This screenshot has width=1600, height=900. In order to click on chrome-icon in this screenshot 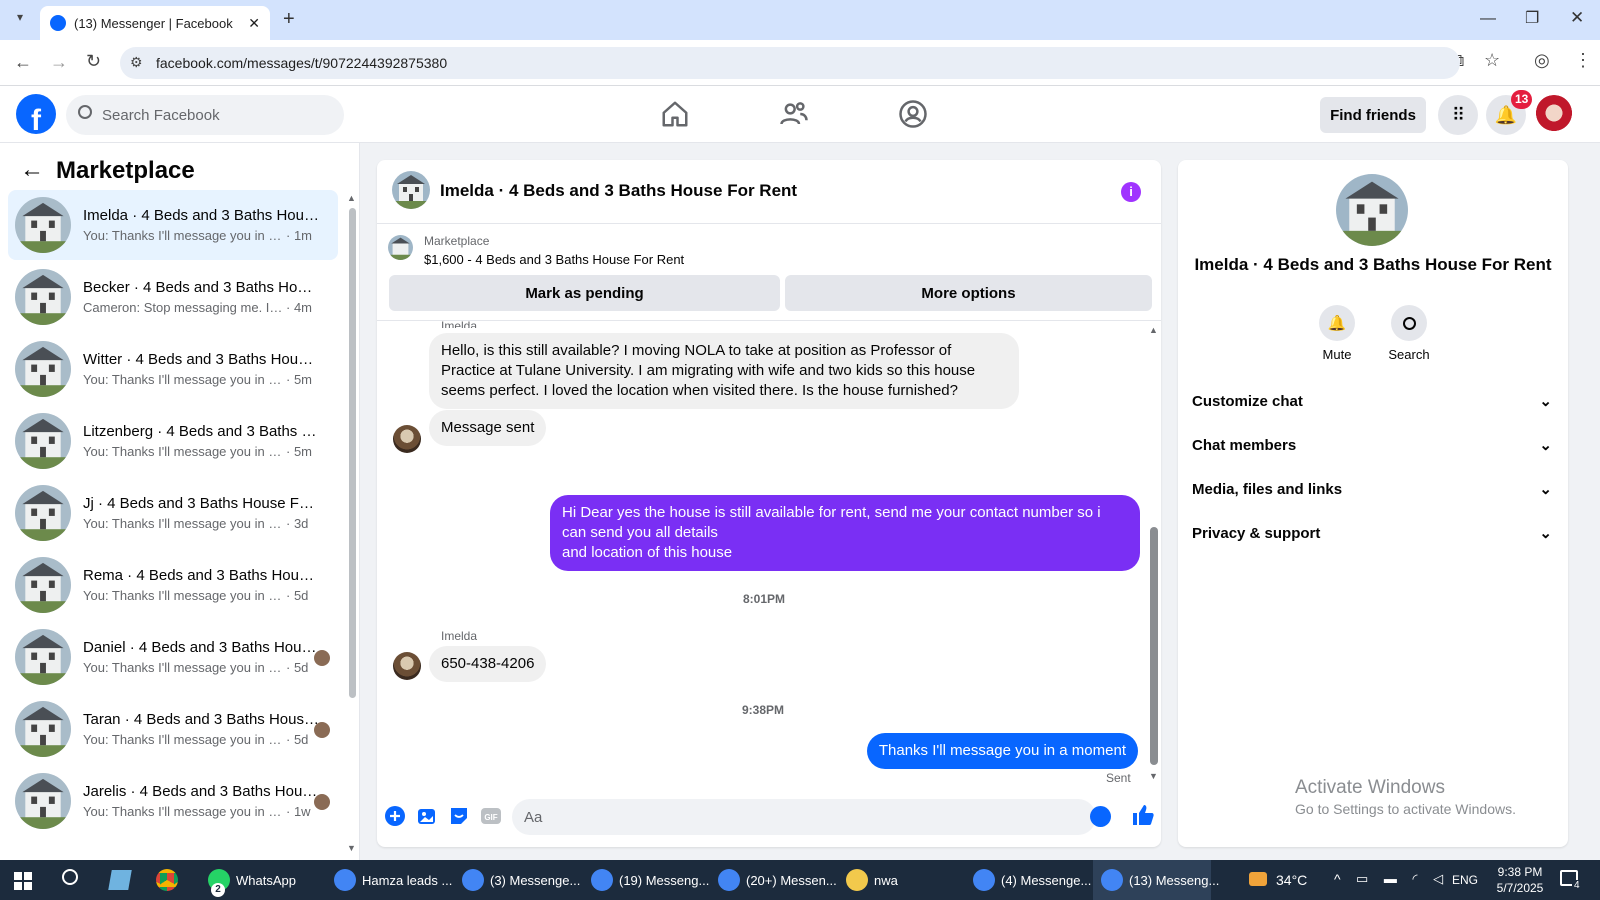, I will do `click(167, 880)`.